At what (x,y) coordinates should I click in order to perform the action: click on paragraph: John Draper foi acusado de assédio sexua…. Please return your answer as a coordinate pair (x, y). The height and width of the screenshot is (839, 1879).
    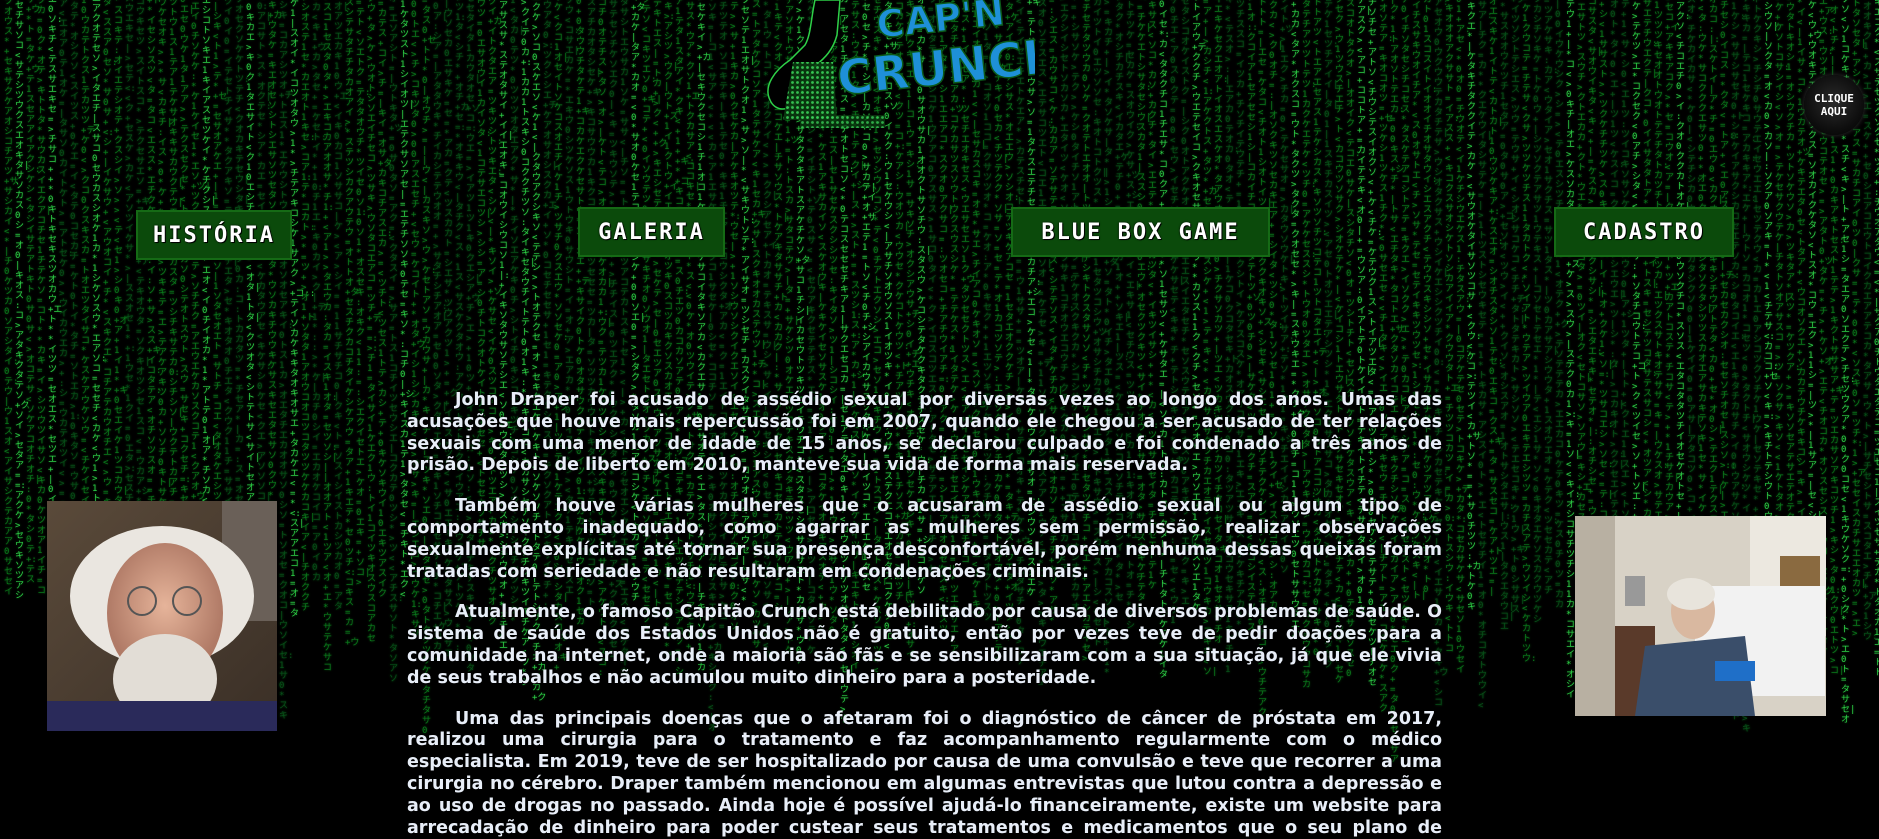
    Looking at the image, I should click on (924, 433).